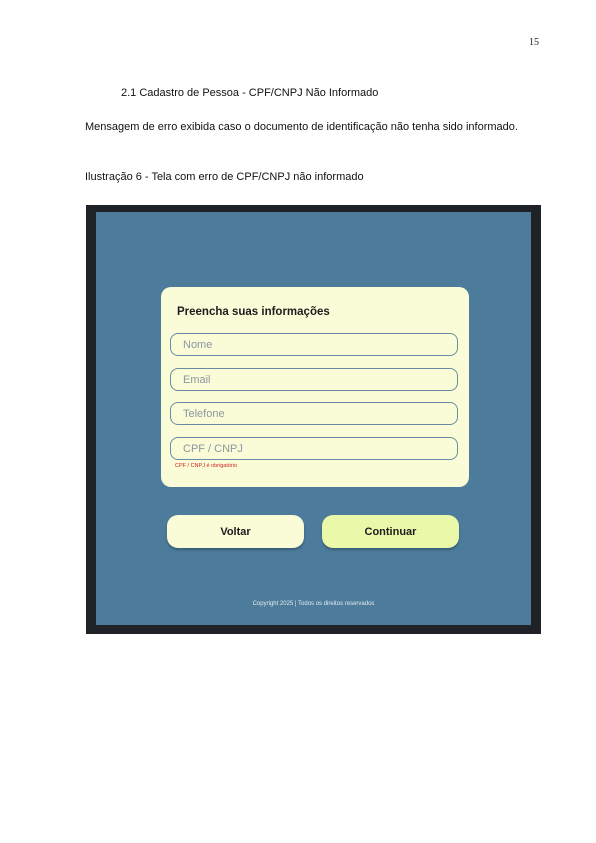 The height and width of the screenshot is (843, 596). I want to click on cpf-cnpj-field: CPF / CNPJ, so click(314, 448).